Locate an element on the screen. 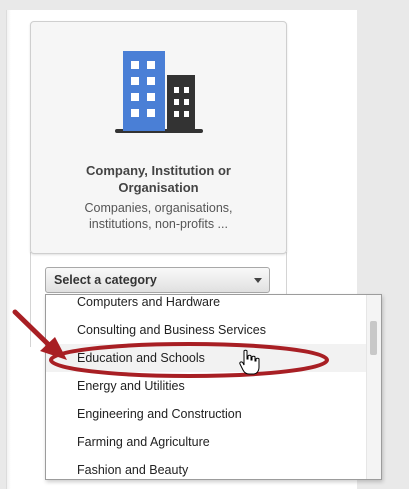 This screenshot has width=409, height=489. annotation-overlay is located at coordinates (170, 343).